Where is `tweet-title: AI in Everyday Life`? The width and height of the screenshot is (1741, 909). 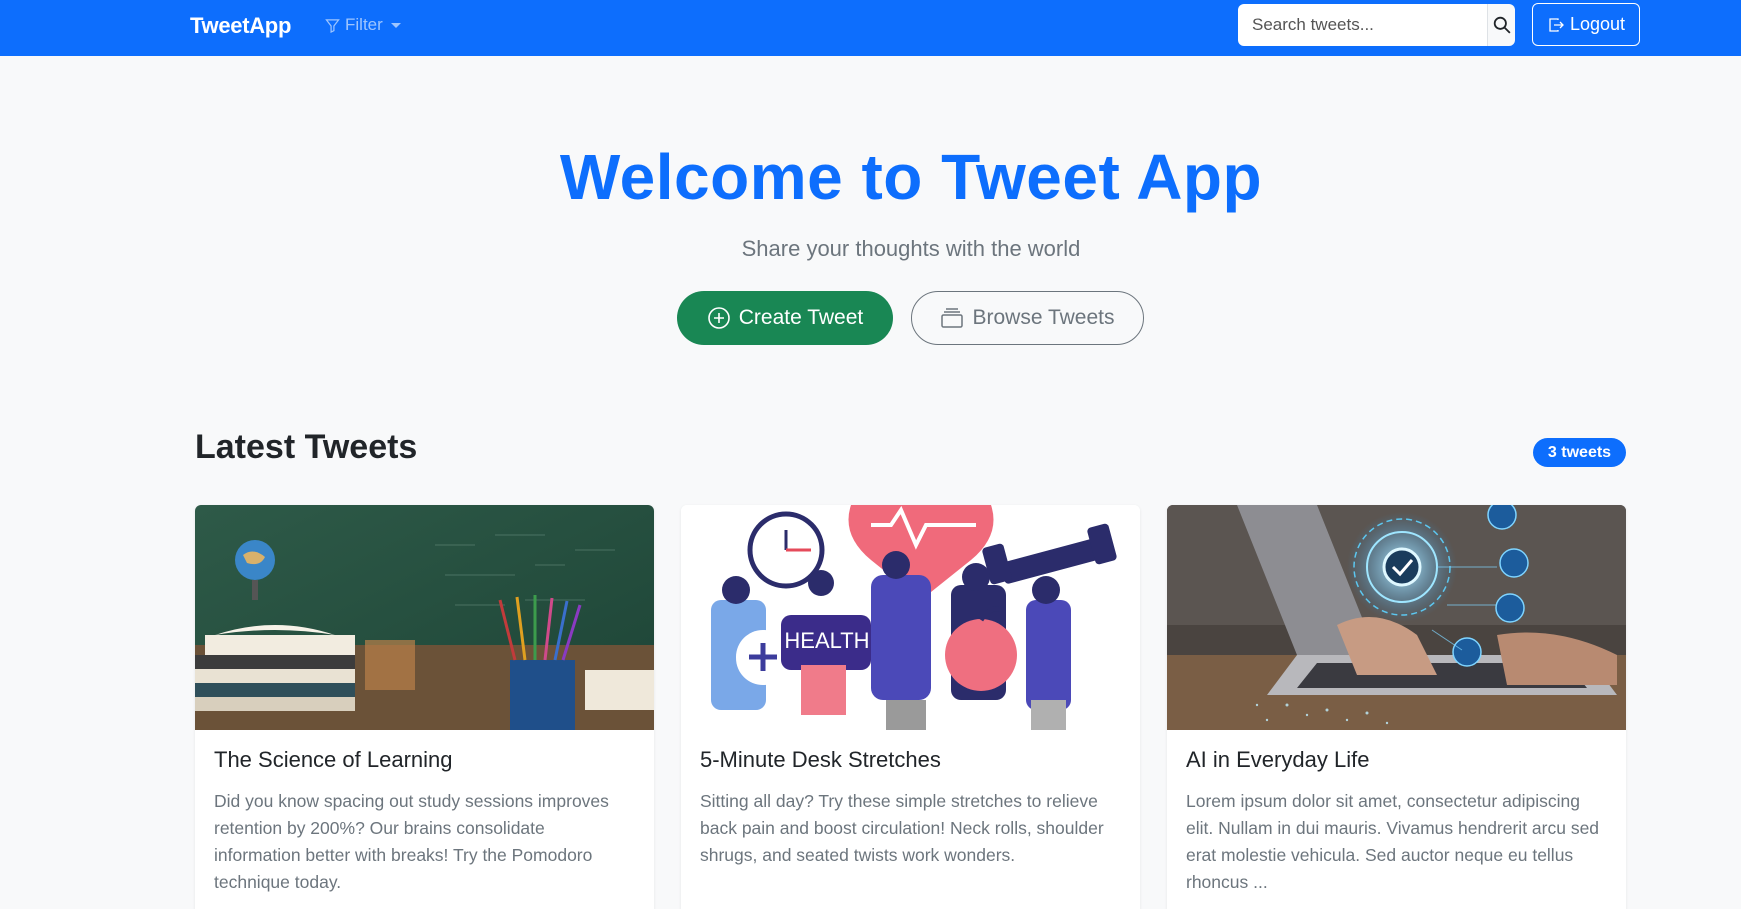 tweet-title: AI in Everyday Life is located at coordinates (1278, 759).